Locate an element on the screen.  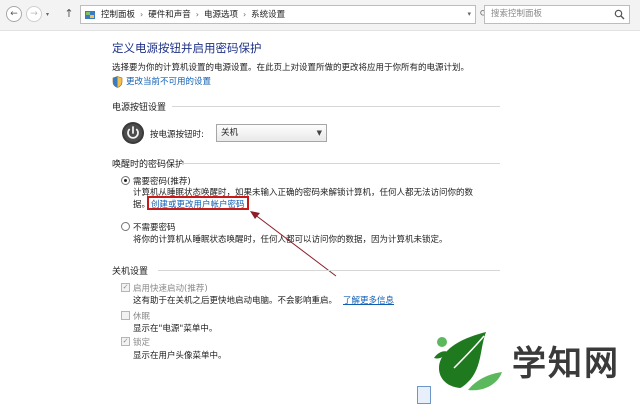
breadcrumb-item-power-options: 电源选项 is located at coordinates (221, 15).